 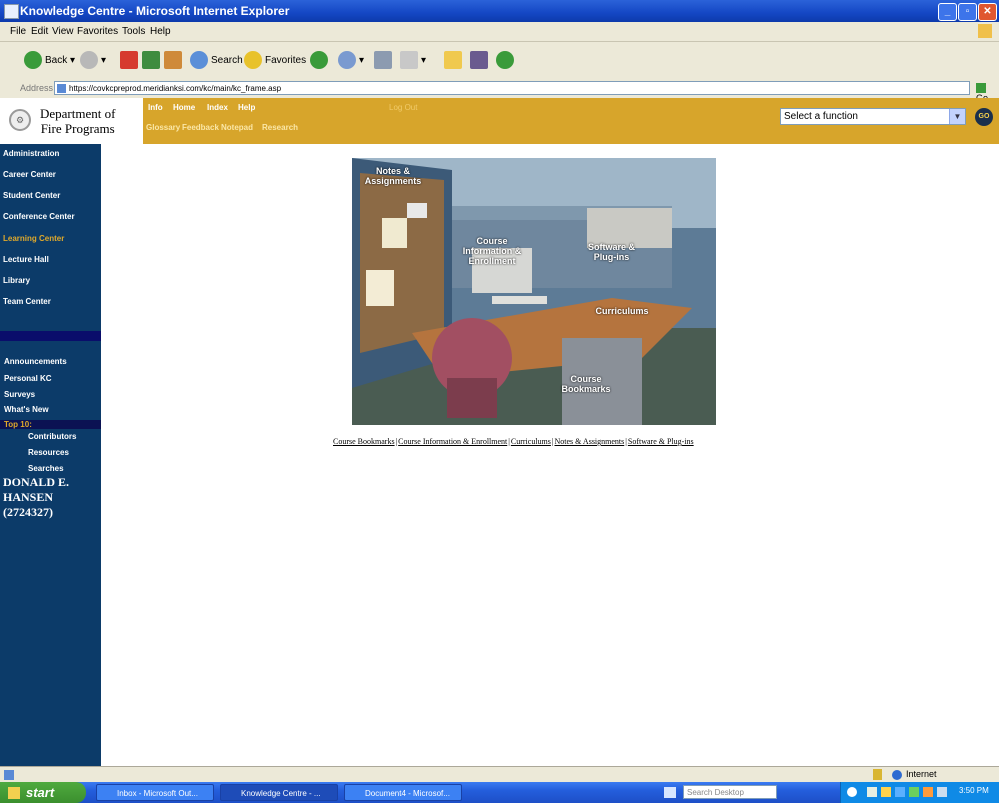 What do you see at coordinates (89, 60) in the screenshot?
I see `forward-arrow-icon` at bounding box center [89, 60].